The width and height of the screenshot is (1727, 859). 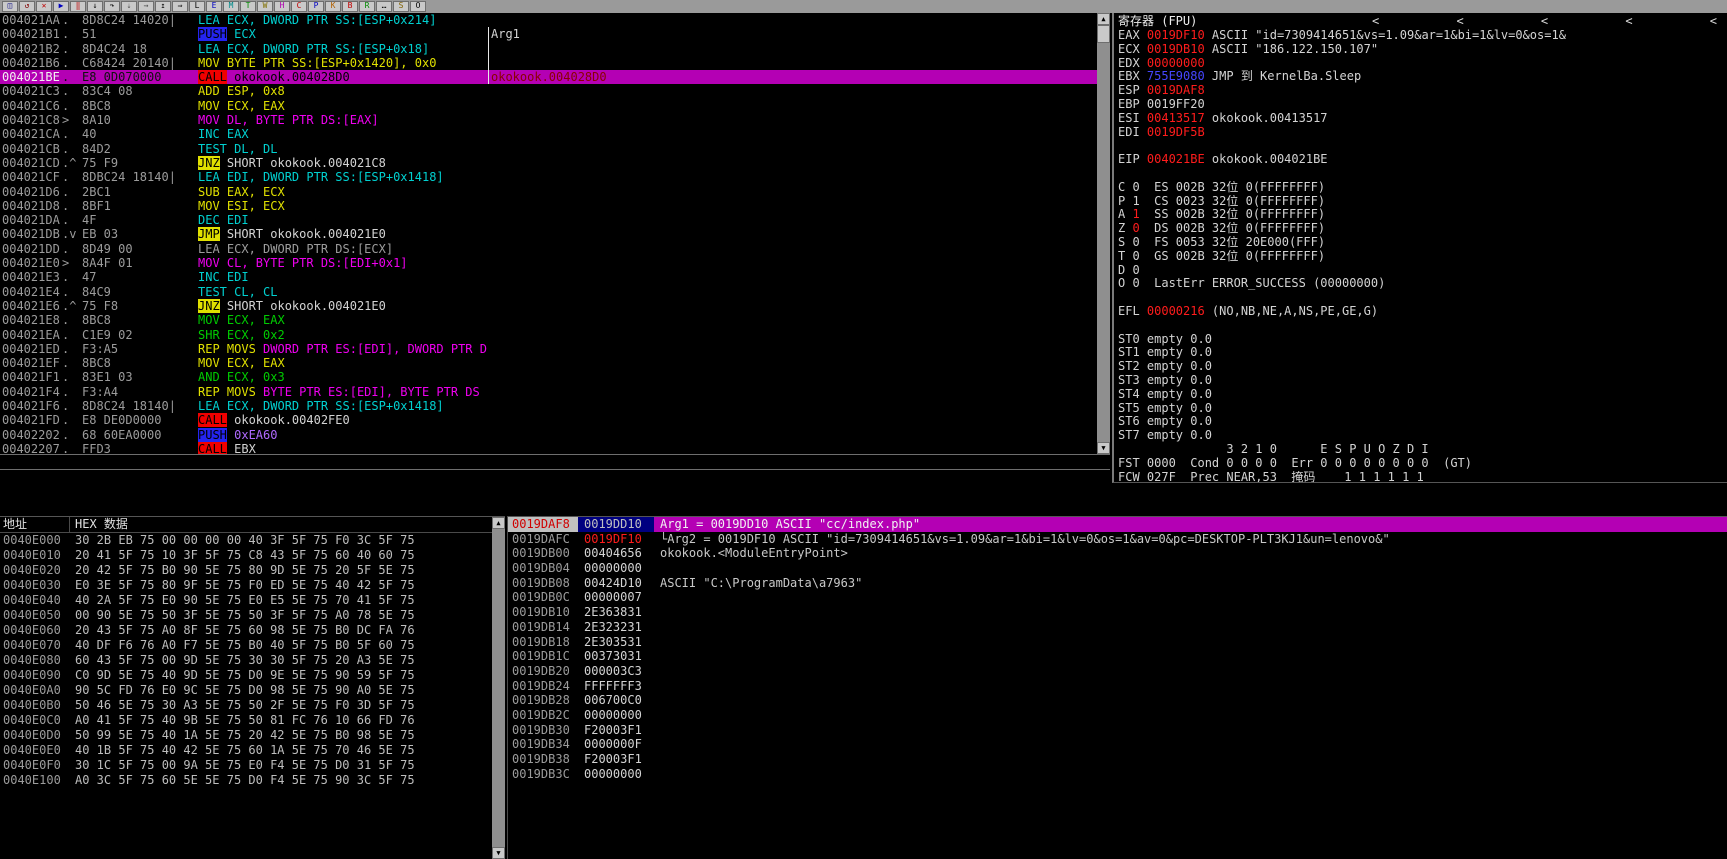 I want to click on executables-window-button: E, so click(x=214, y=6).